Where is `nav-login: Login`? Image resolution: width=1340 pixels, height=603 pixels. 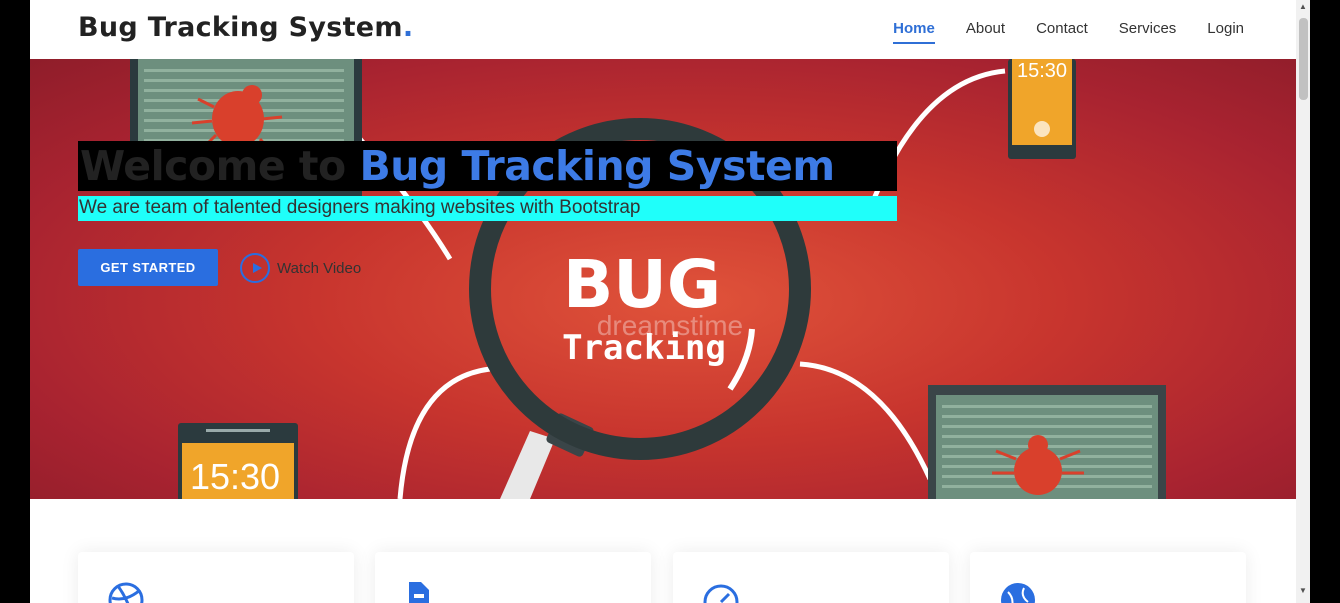
nav-login: Login is located at coordinates (1225, 29).